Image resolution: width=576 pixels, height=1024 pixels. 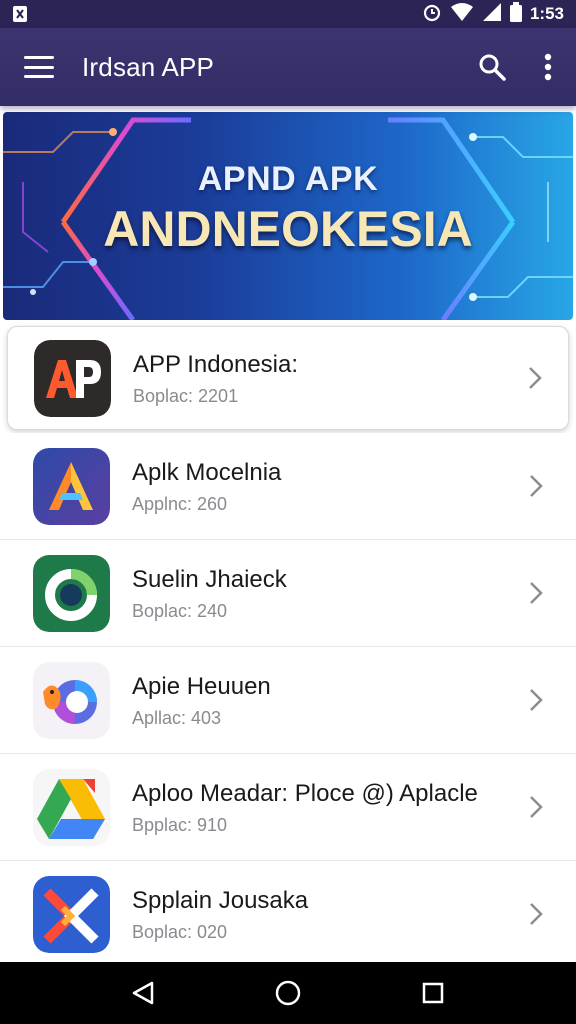 I want to click on app-bar: Irdsan APP, so click(x=288, y=67).